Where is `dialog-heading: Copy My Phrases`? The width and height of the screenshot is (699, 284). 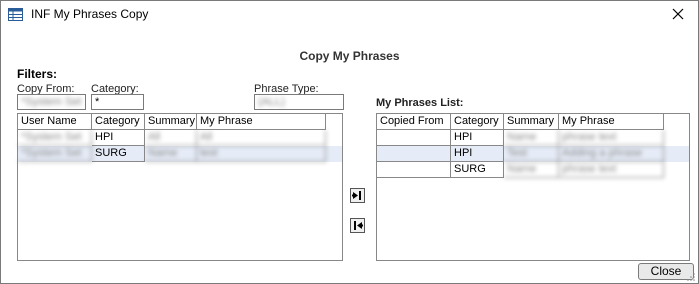
dialog-heading: Copy My Phrases is located at coordinates (349, 56).